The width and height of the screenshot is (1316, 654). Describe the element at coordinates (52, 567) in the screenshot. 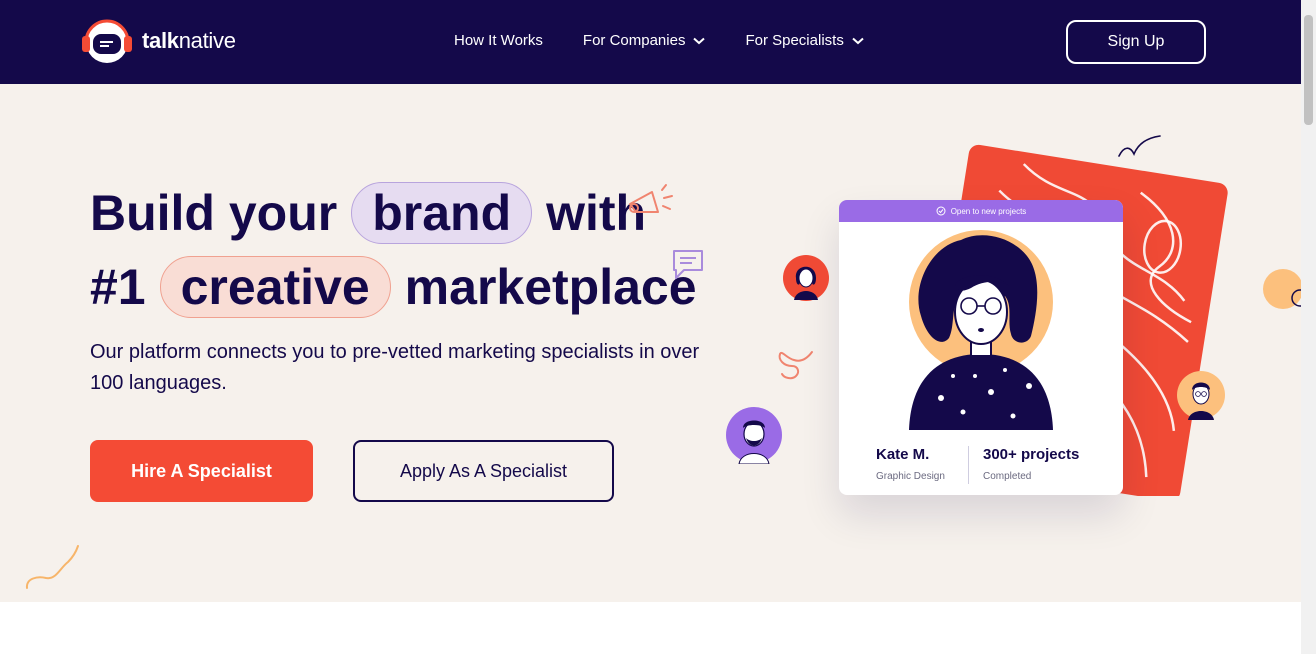

I see `squiggle-decoration` at that location.